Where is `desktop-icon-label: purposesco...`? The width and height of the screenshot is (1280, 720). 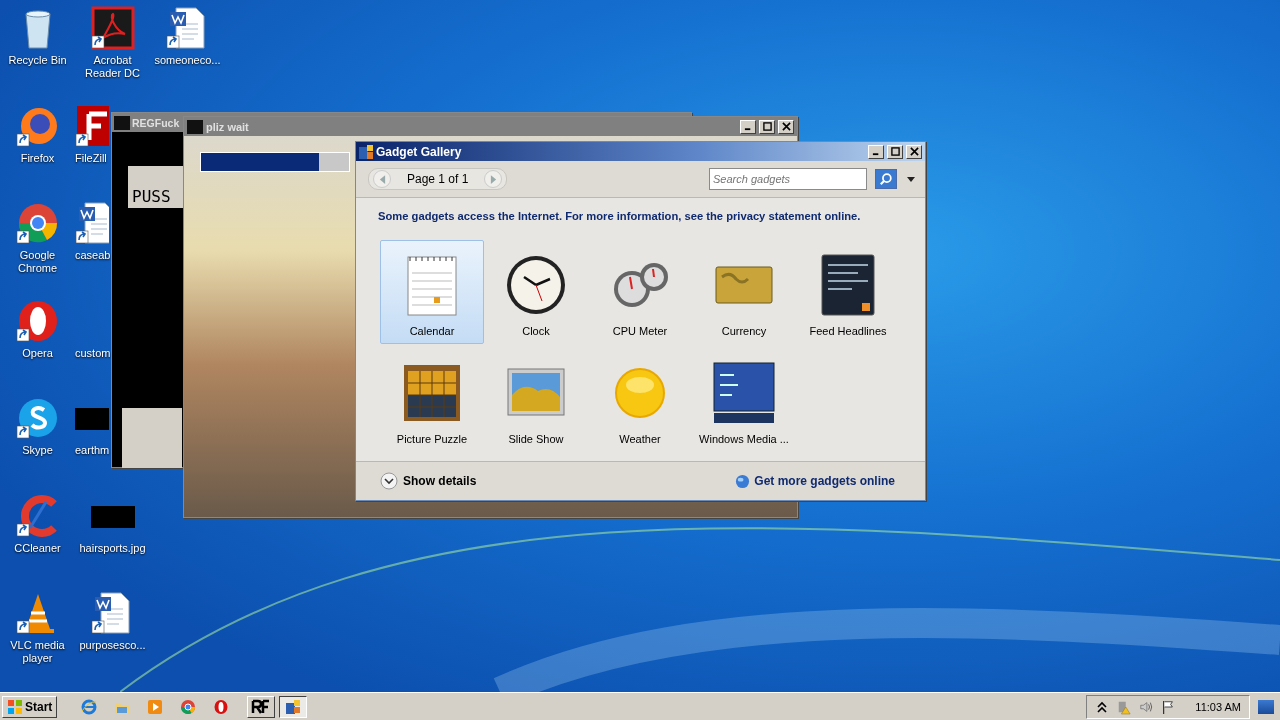
desktop-icon-label: purposesco... is located at coordinates (112, 645).